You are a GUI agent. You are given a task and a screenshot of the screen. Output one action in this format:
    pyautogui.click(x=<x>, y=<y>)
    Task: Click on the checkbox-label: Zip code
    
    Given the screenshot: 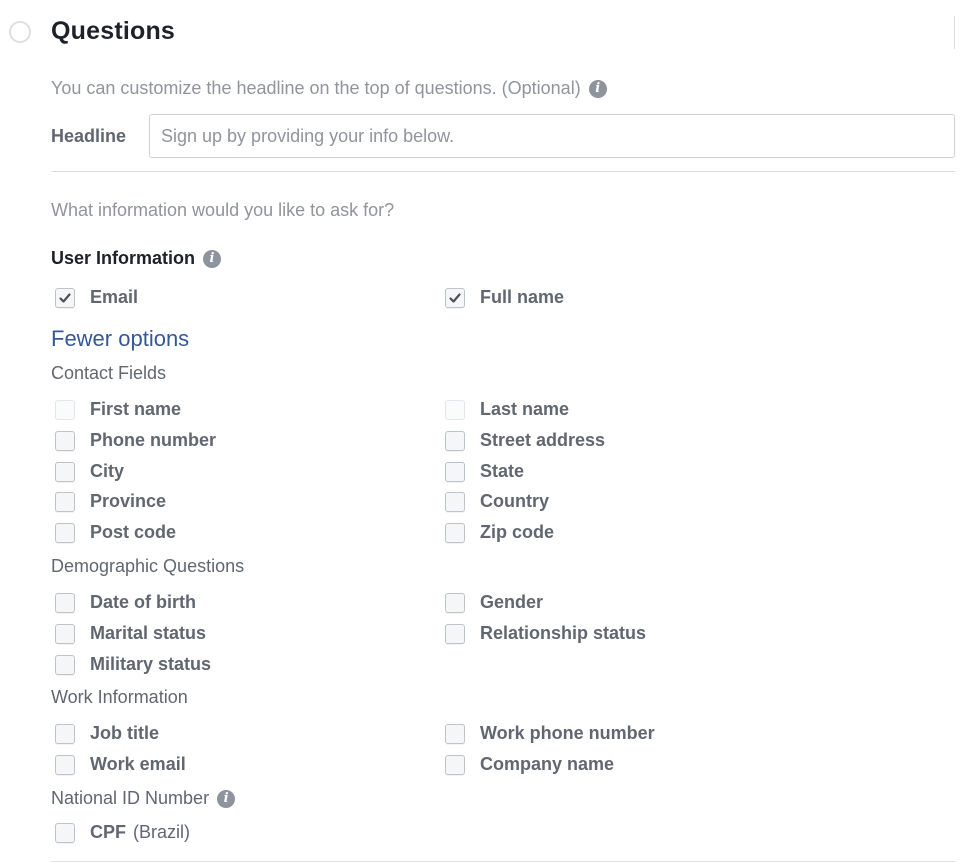 What is the action you would take?
    pyautogui.click(x=517, y=532)
    